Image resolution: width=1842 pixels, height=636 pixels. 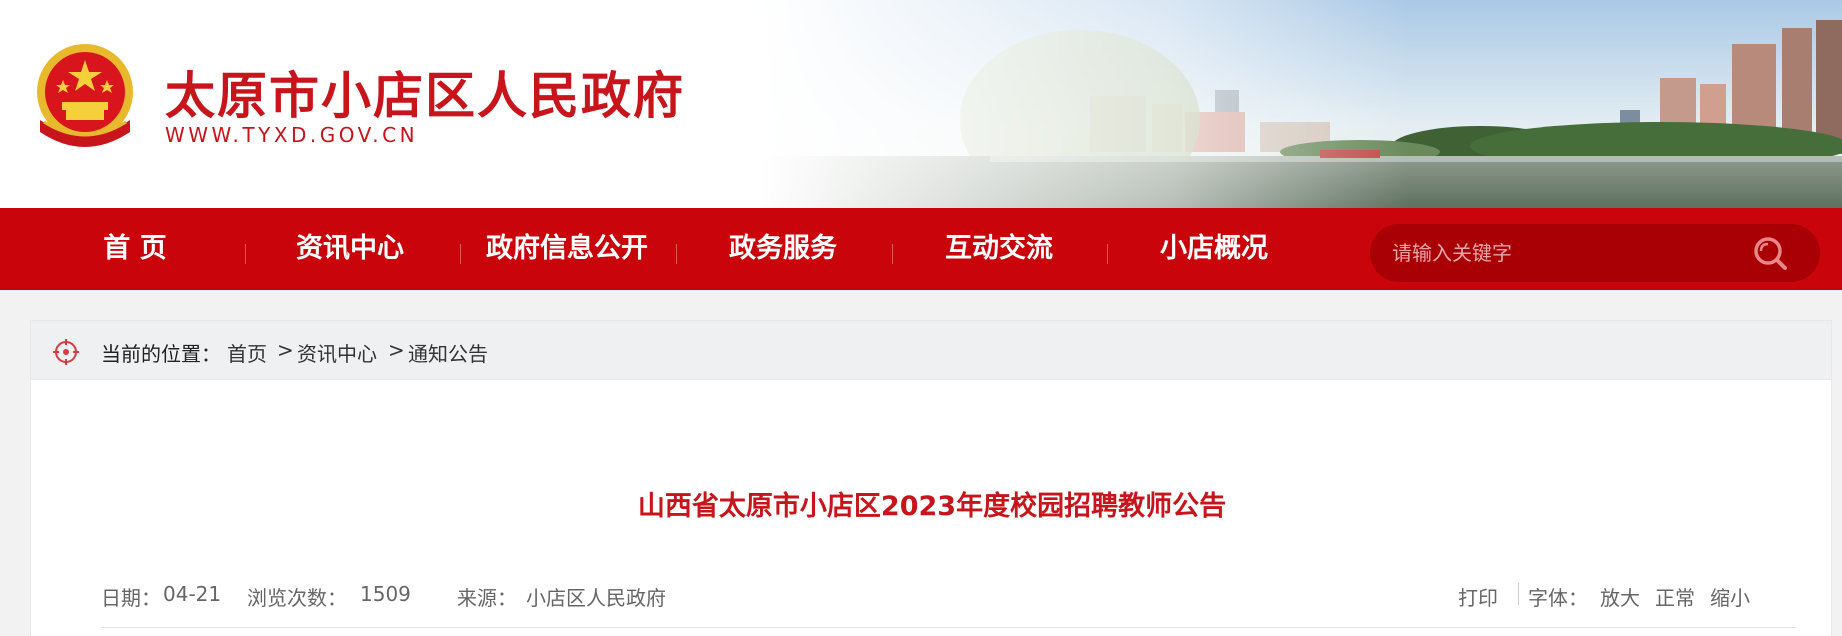 I want to click on search-box, so click(x=1595, y=253).